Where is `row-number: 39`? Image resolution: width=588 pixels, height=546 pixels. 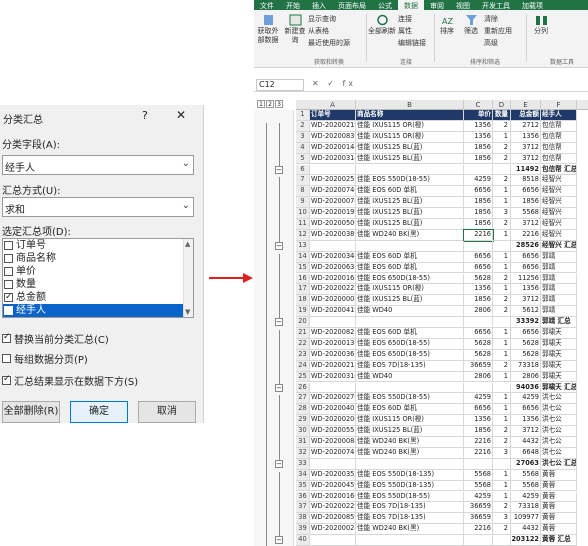 row-number: 39 is located at coordinates (303, 530).